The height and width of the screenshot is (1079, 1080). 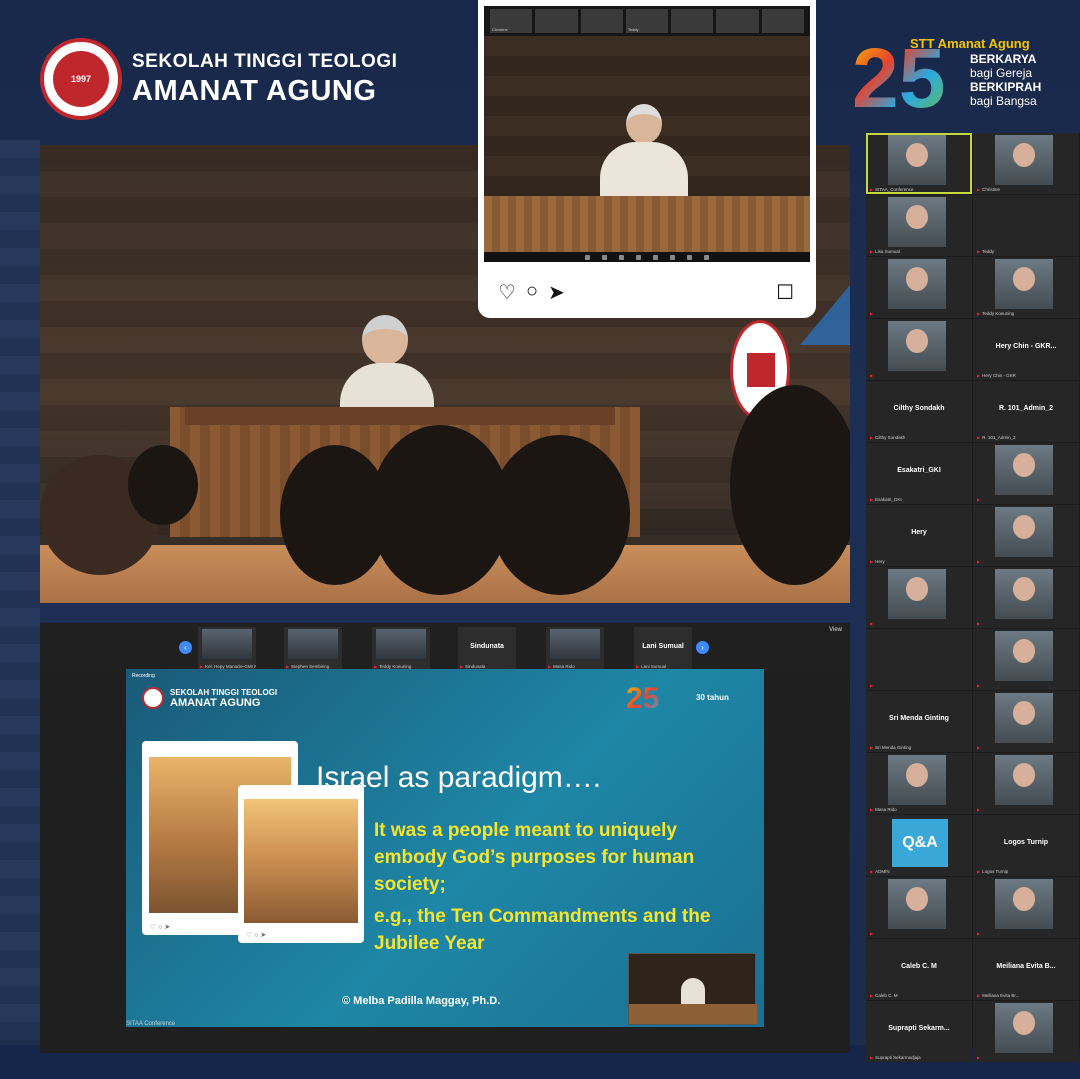 What do you see at coordinates (209, 698) in the screenshot?
I see `slide-logo: SEKOLAH TINGGI TEOLOGI AMANAT AGUNG` at bounding box center [209, 698].